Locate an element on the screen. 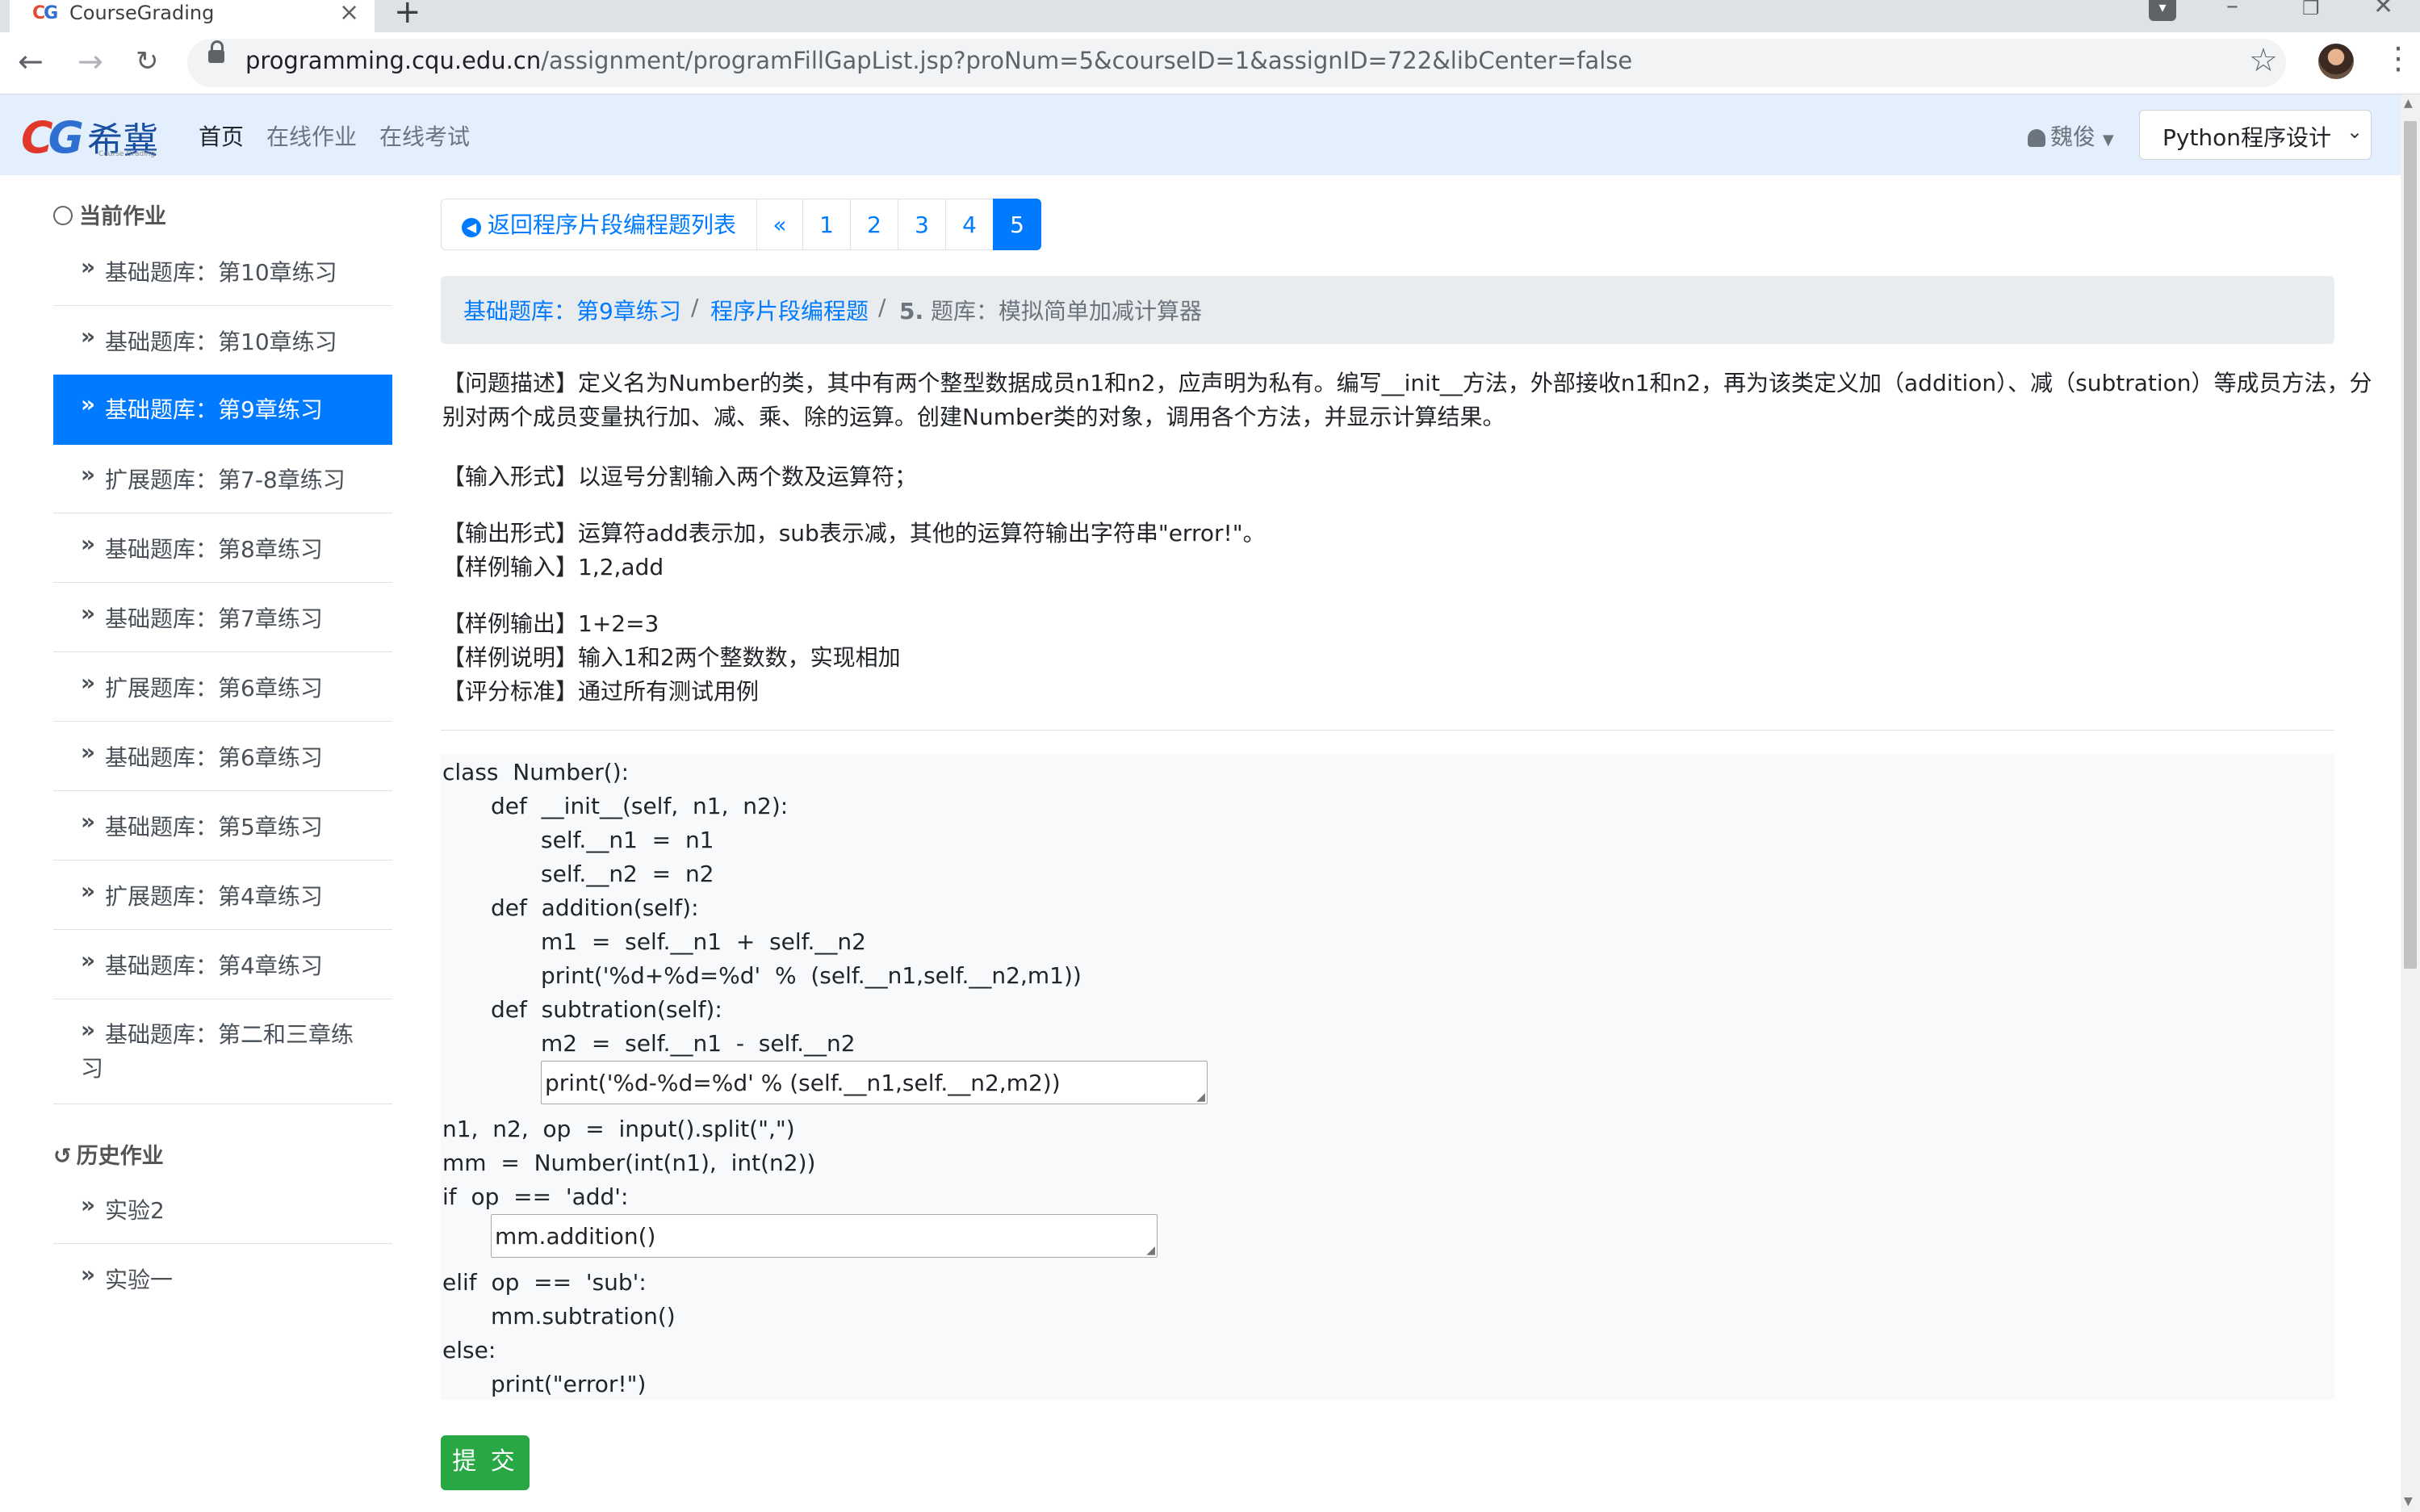  code-line: else: is located at coordinates (469, 1350).